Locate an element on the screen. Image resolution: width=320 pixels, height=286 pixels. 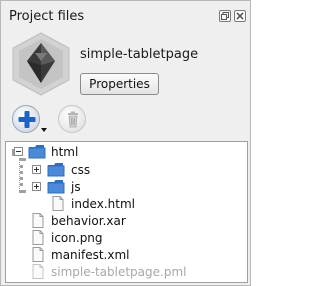
tree-item-js: js is located at coordinates (126, 187).